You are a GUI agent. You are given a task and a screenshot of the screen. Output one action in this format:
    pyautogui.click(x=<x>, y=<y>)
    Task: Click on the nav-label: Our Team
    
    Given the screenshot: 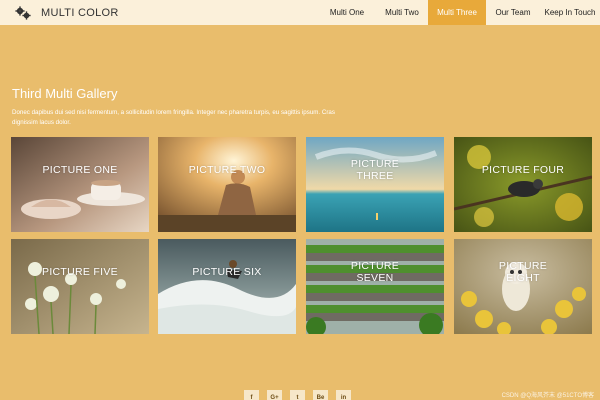 What is the action you would take?
    pyautogui.click(x=513, y=12)
    